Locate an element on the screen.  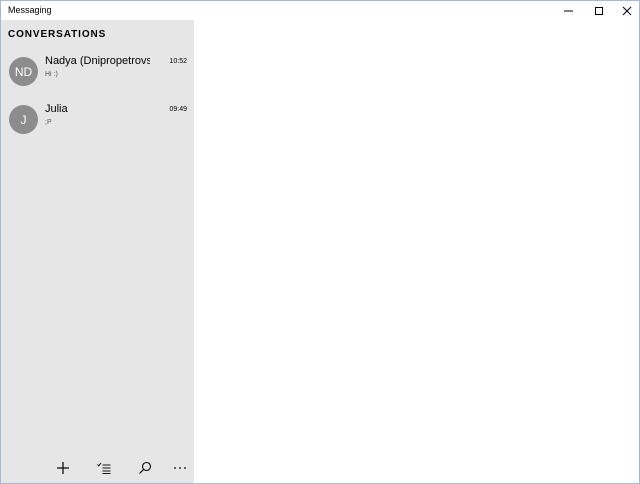
avatar: ND is located at coordinates (23, 71).